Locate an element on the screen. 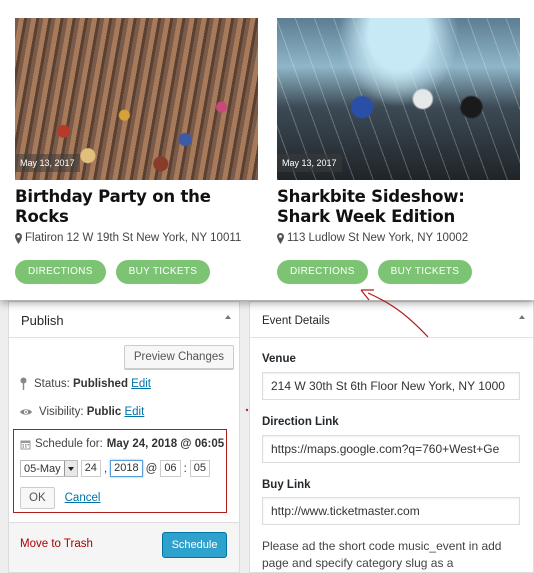  event-address-text: 113 Ludlow St New York, NY 10002 is located at coordinates (378, 238).